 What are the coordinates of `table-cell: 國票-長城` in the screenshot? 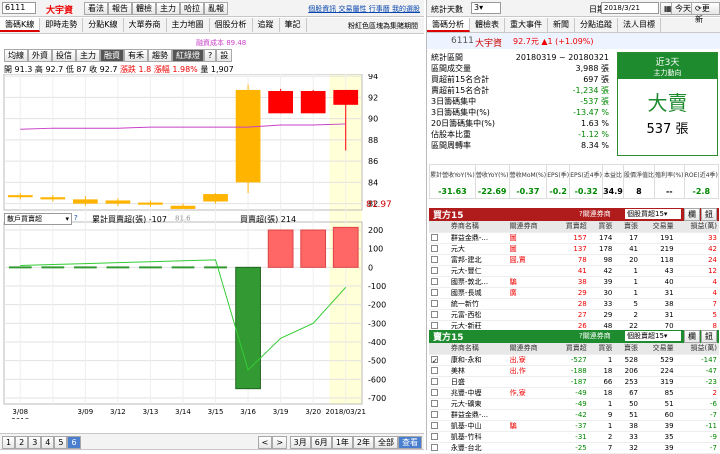 It's located at (478, 293).